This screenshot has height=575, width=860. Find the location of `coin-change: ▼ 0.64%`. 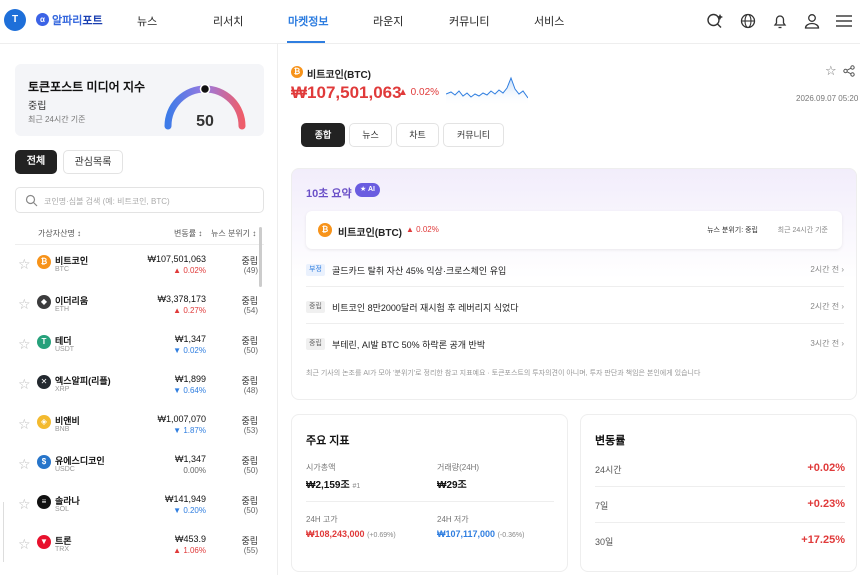

coin-change: ▼ 0.64% is located at coordinates (189, 390).